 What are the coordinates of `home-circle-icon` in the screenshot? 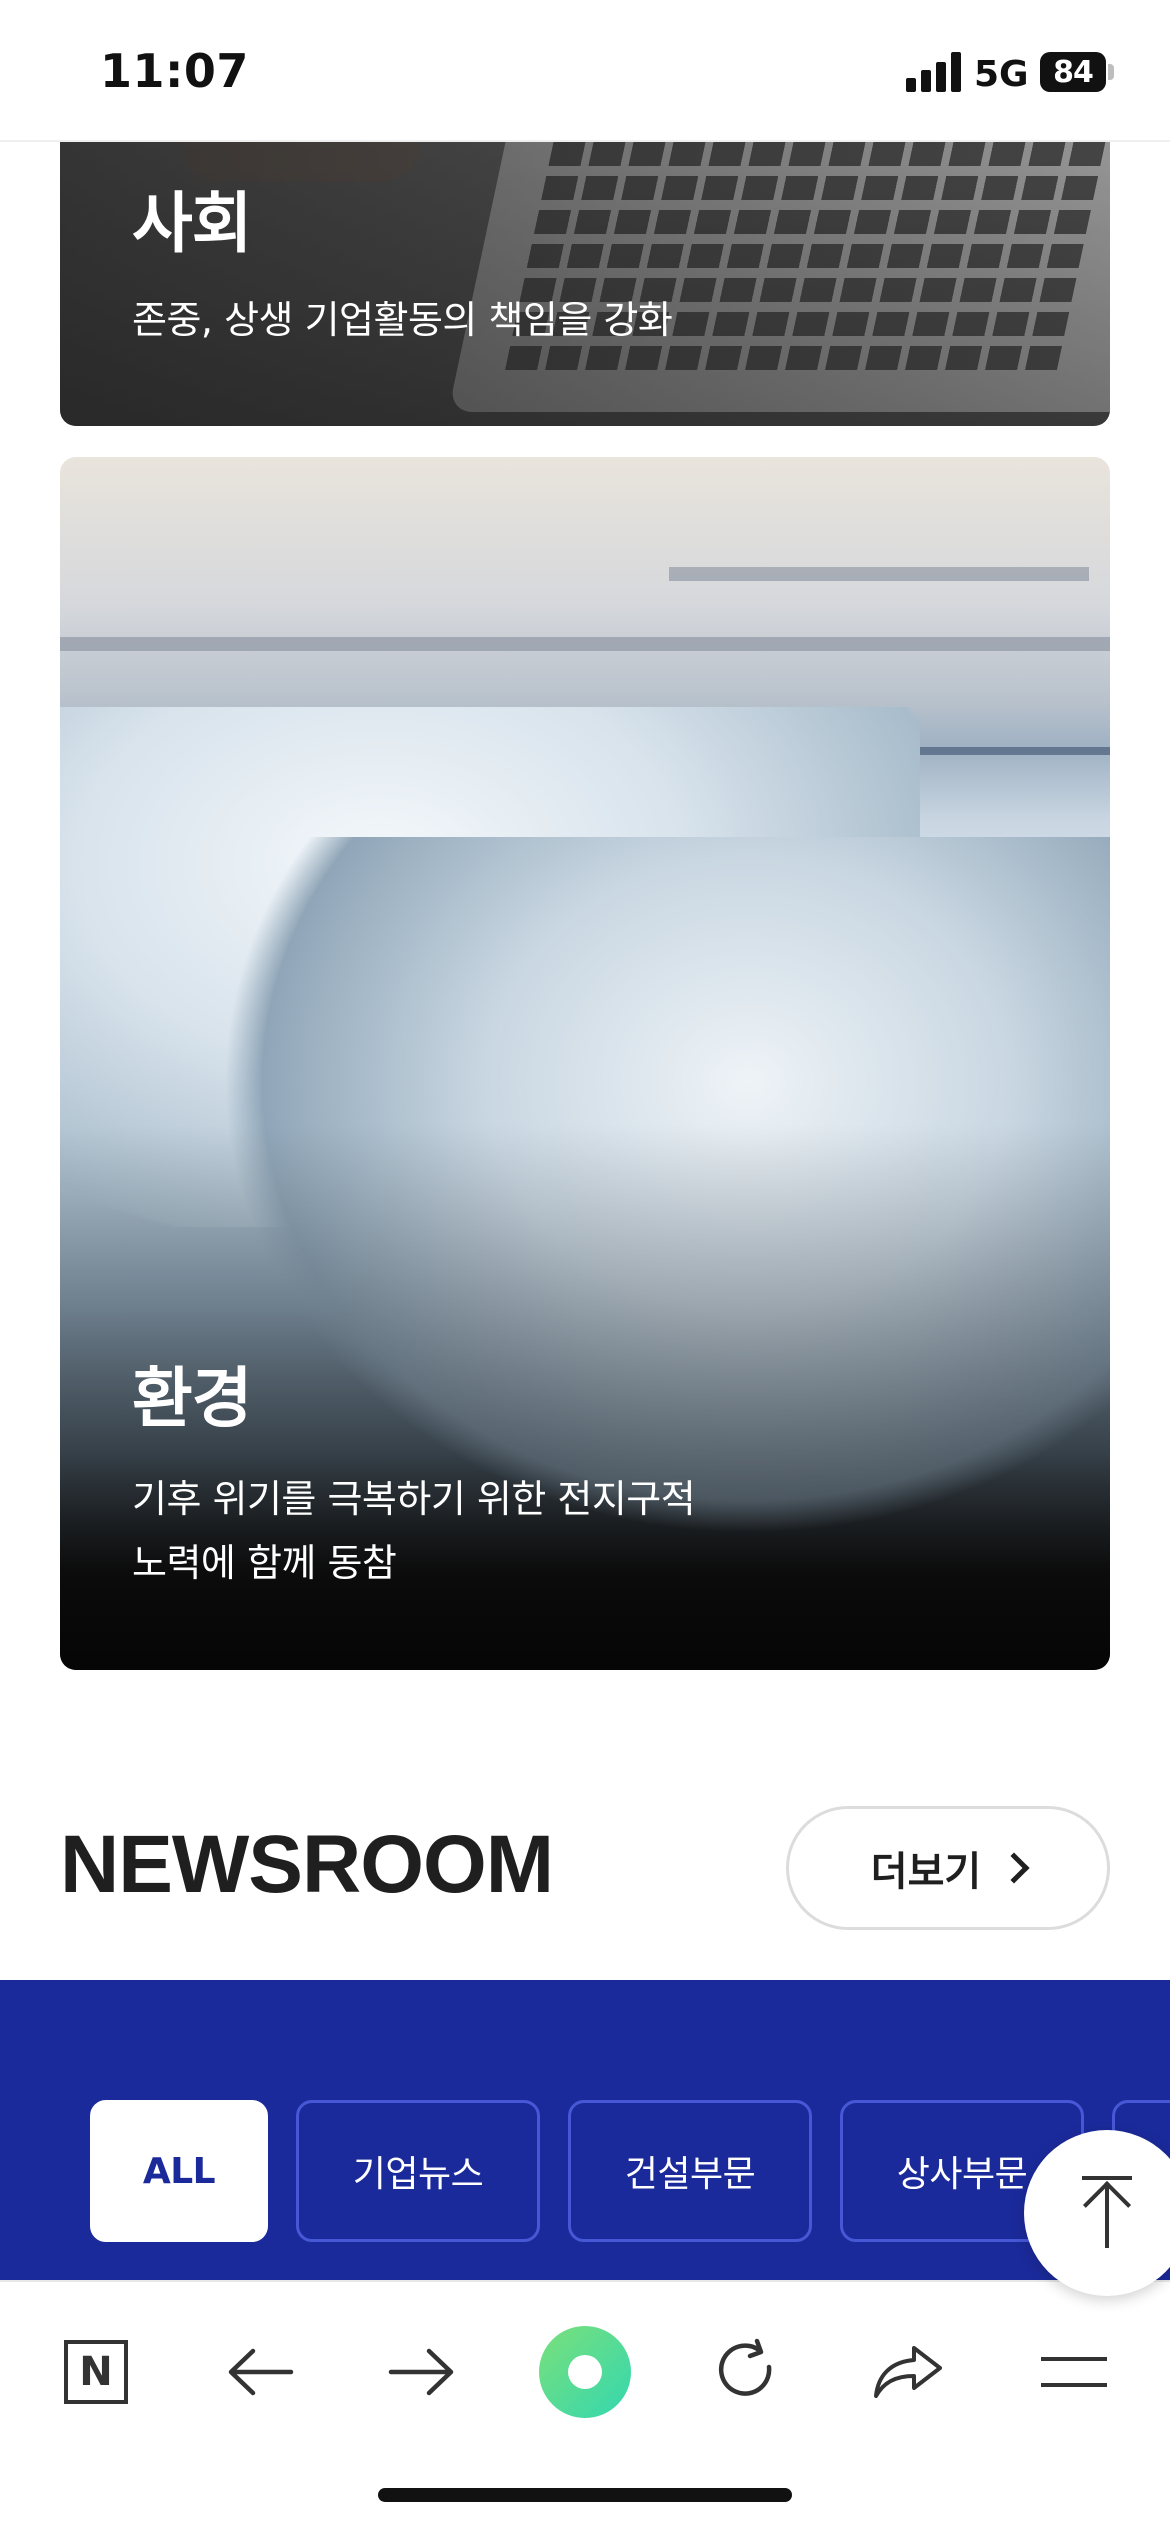 It's located at (585, 2372).